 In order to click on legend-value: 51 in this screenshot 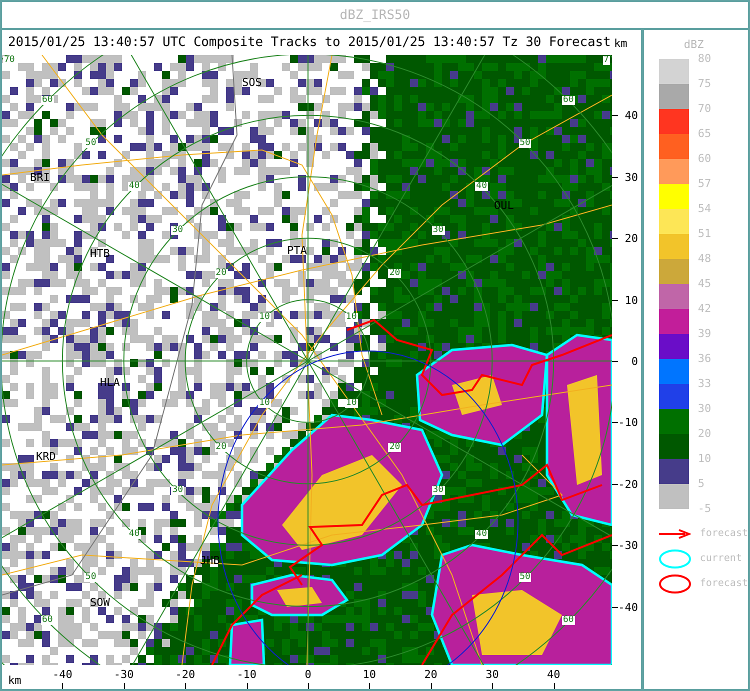, I will do `click(705, 233)`.